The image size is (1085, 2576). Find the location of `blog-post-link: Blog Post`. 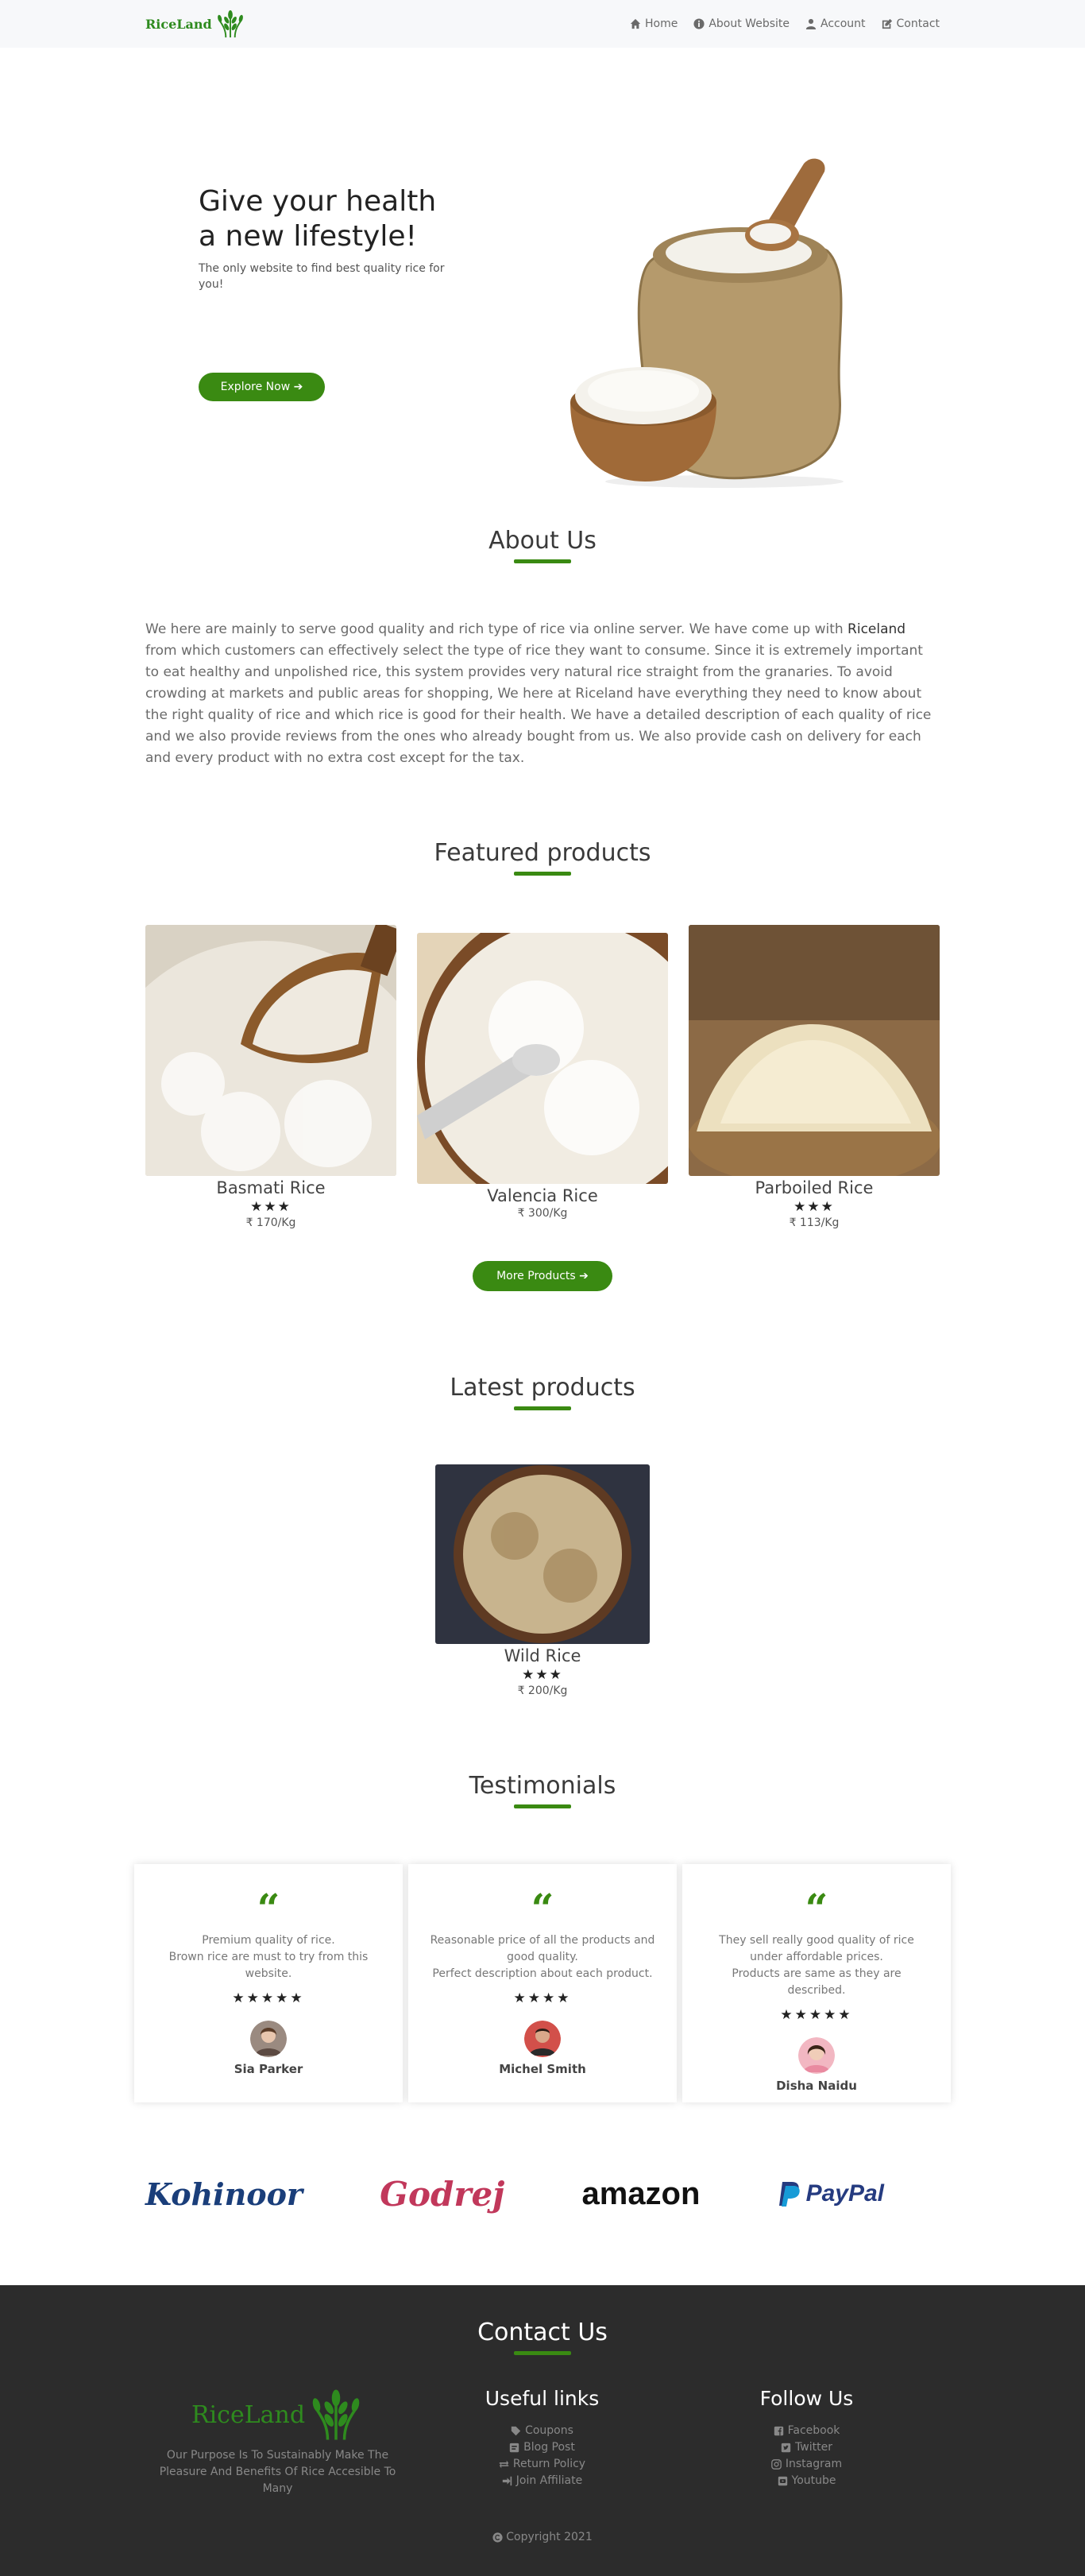

blog-post-link: Blog Post is located at coordinates (542, 2448).